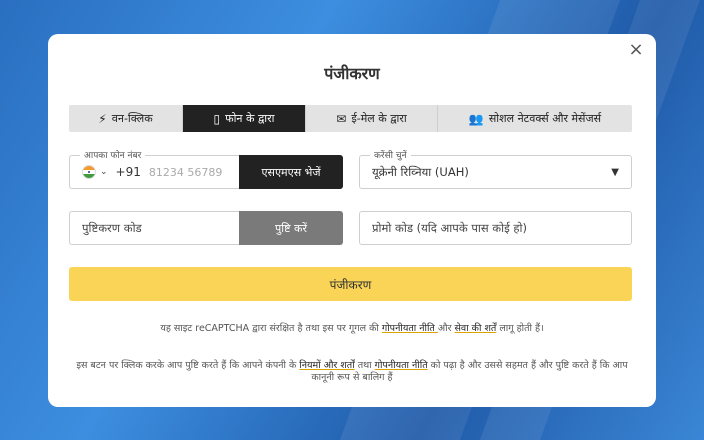 The height and width of the screenshot is (440, 704). Describe the element at coordinates (89, 172) in the screenshot. I see `india-flag-icon` at that location.